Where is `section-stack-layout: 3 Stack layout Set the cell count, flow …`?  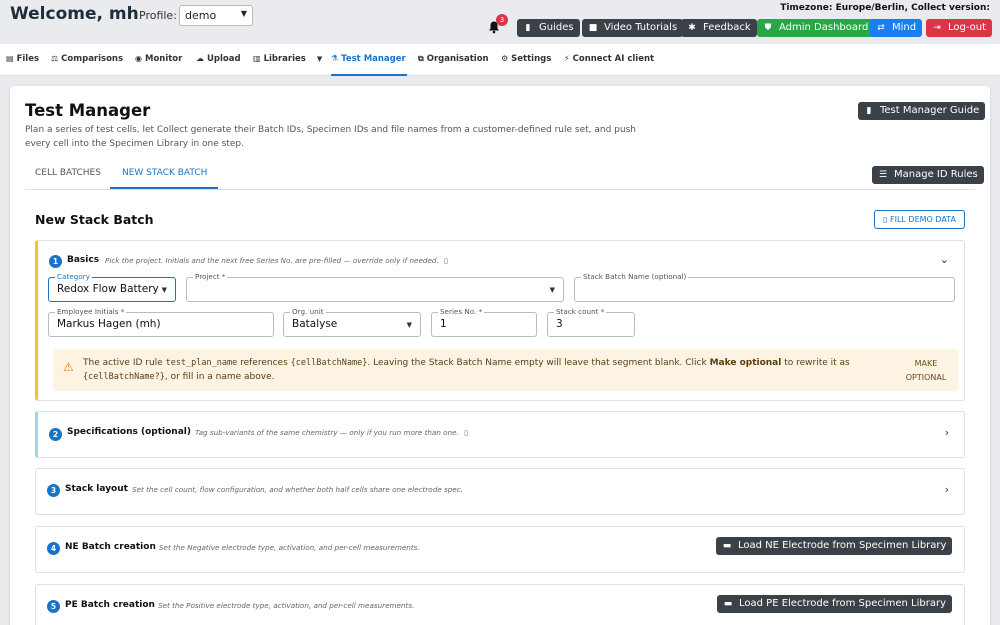
section-stack-layout: 3 Stack layout Set the cell count, flow … is located at coordinates (500, 491).